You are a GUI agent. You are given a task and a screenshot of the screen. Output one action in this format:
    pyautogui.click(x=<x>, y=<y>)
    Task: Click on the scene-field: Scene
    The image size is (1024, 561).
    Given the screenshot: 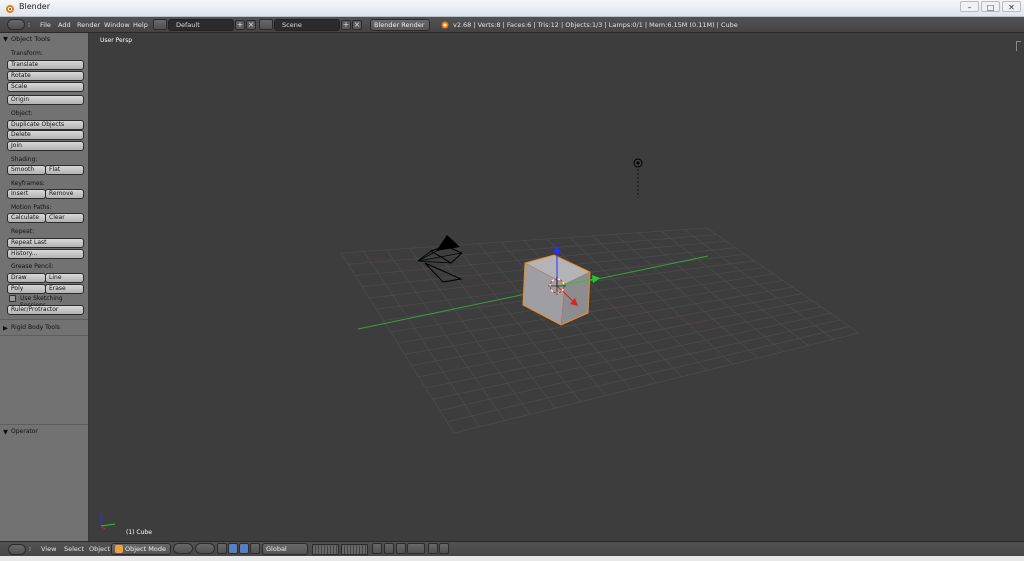 What is the action you would take?
    pyautogui.click(x=307, y=25)
    